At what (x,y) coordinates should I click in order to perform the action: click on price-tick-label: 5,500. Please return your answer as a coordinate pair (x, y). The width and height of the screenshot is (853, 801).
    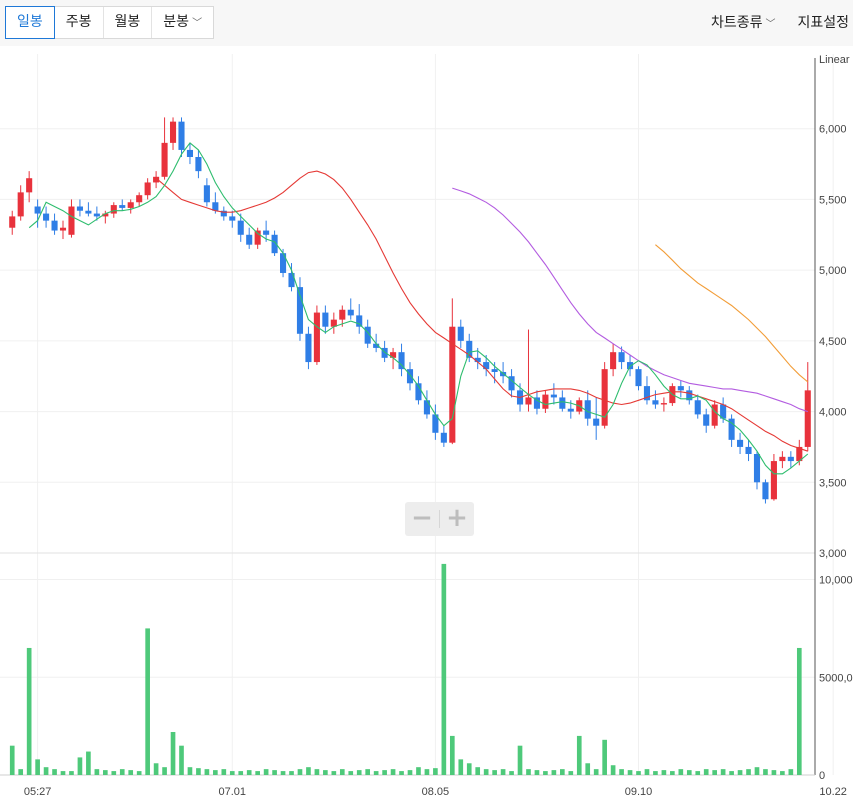
    Looking at the image, I should click on (833, 200).